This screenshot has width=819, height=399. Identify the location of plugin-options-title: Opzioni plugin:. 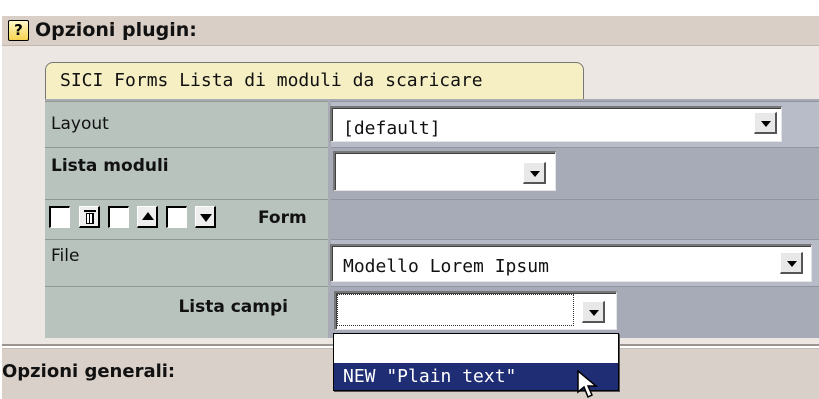
(116, 30).